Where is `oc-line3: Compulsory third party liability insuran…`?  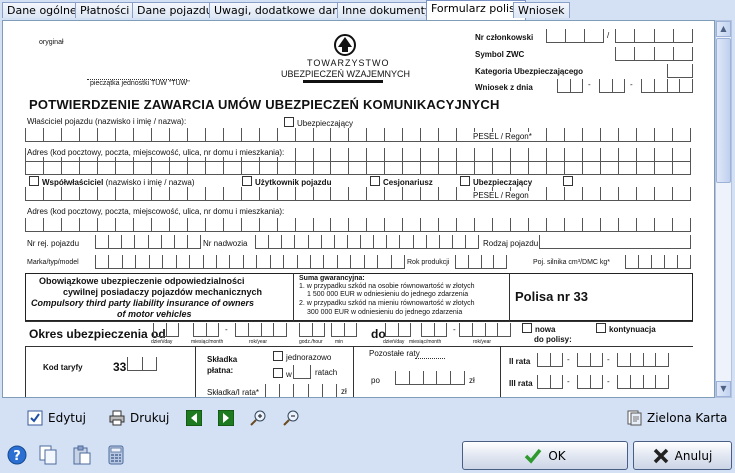 oc-line3: Compulsory third party liability insuran… is located at coordinates (143, 303).